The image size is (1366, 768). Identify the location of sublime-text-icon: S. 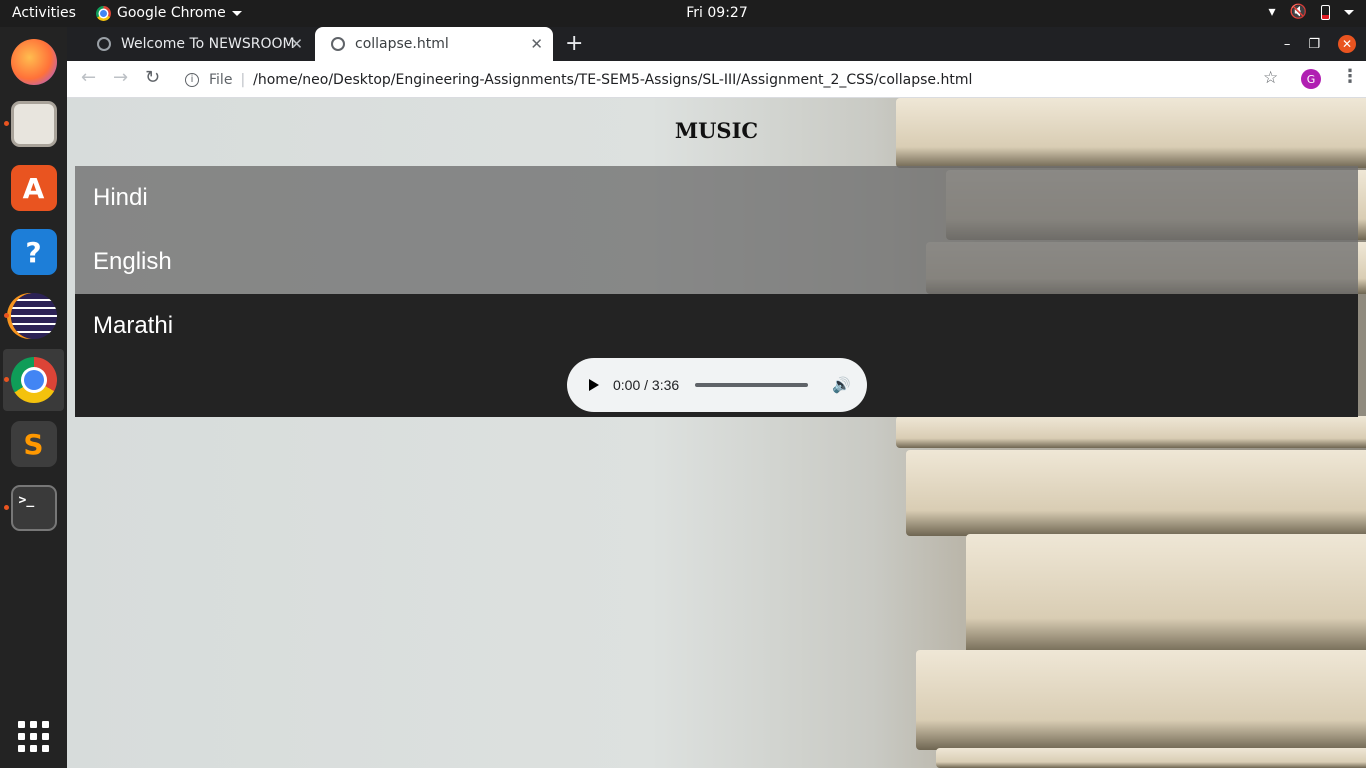
(33, 444).